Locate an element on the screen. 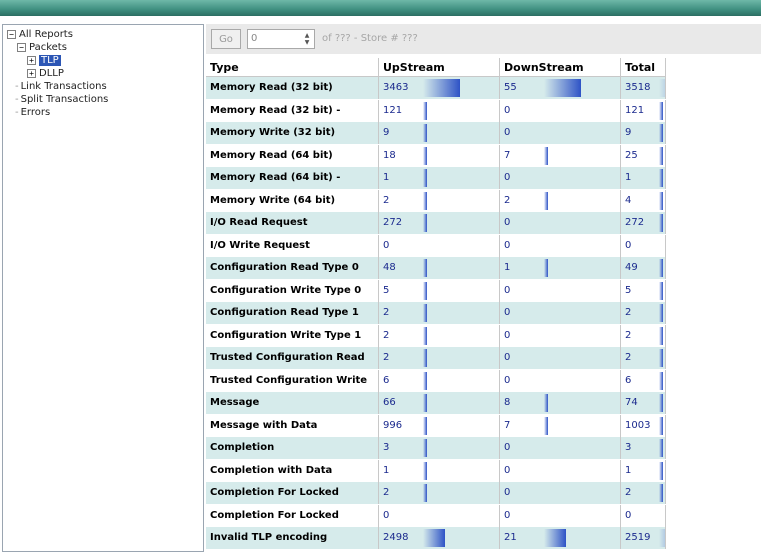  table-row: Memory Write (32 bit) 9 0 9 is located at coordinates (436, 133).